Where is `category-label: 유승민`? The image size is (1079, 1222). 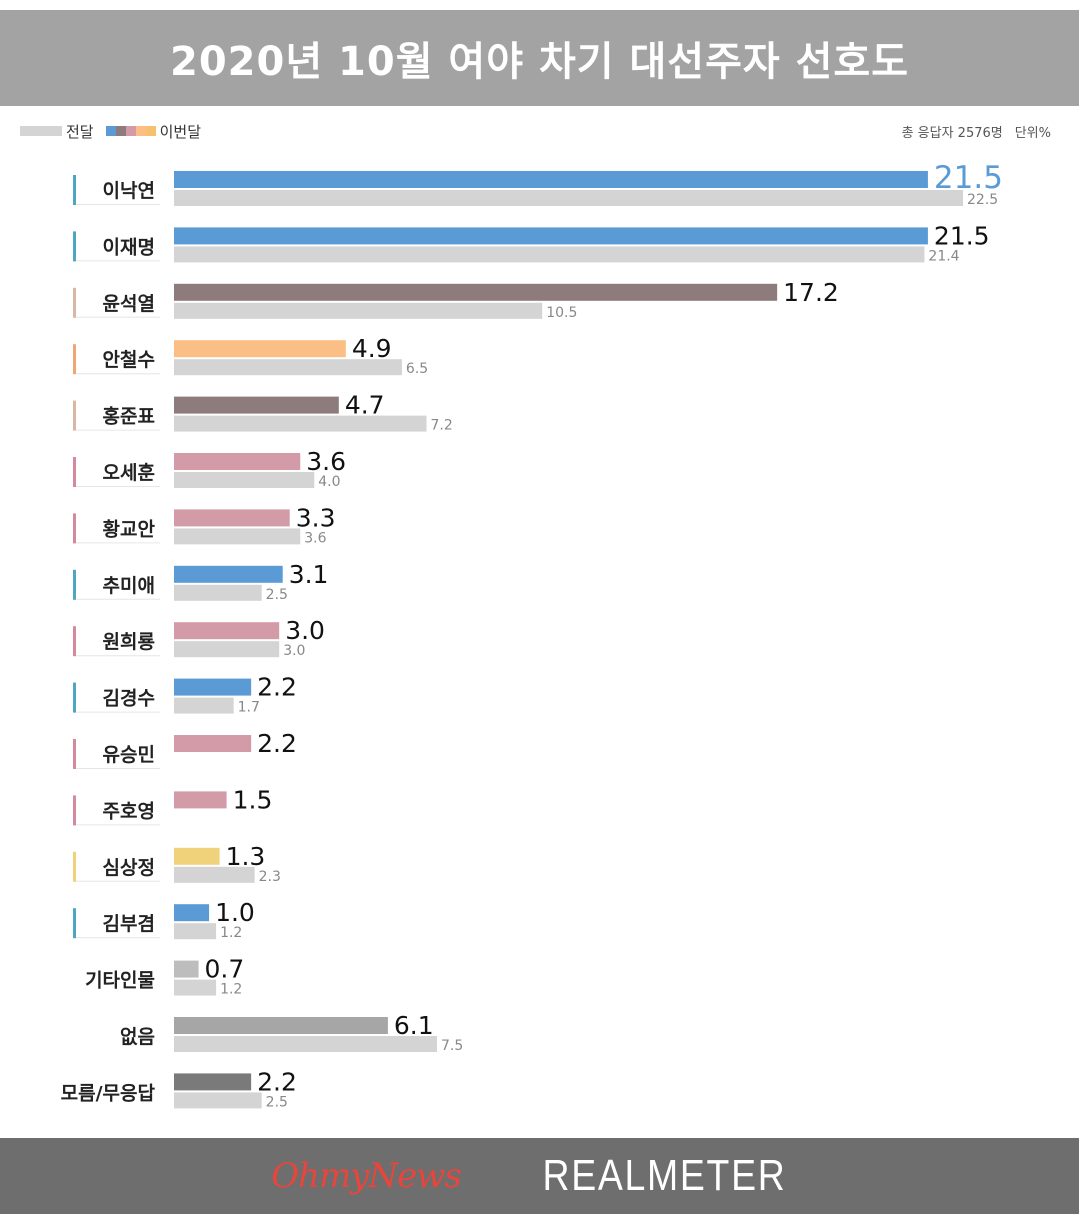
category-label: 유승민 is located at coordinates (129, 755).